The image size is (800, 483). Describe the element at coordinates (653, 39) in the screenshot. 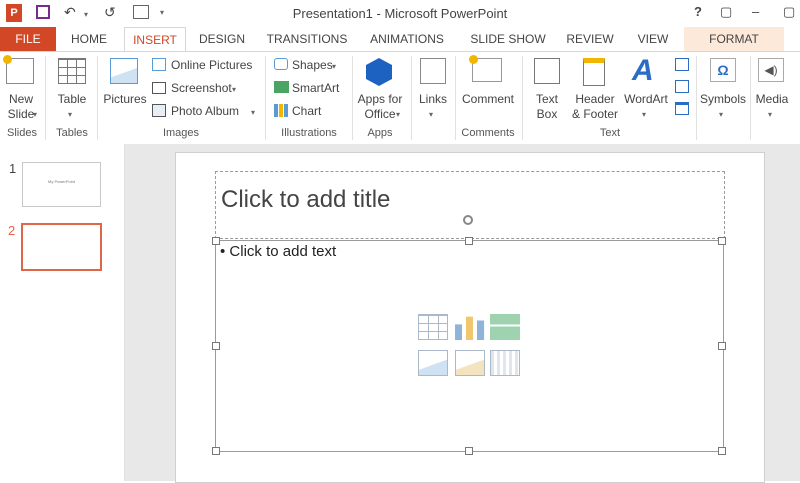

I see `tab-view: VIEW` at that location.